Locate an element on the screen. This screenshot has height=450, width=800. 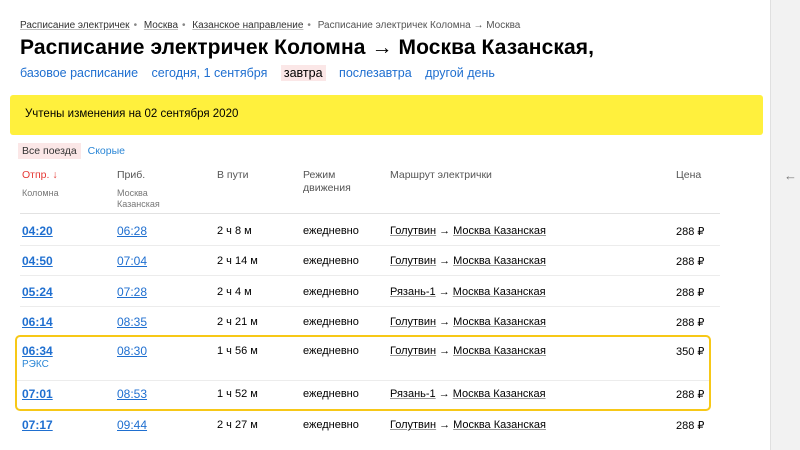
column-departure: Отпр. ↓ Коломна is located at coordinates (40, 184).